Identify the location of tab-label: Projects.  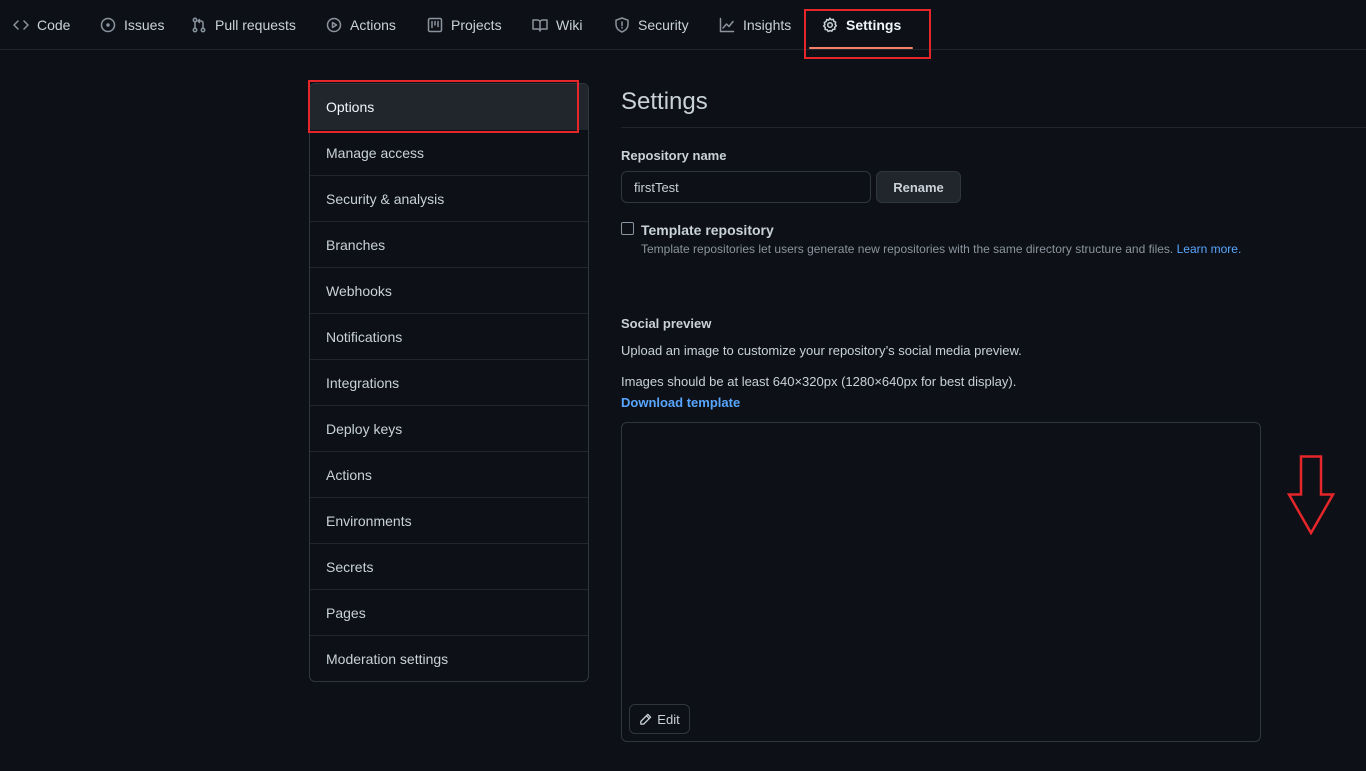
(476, 25).